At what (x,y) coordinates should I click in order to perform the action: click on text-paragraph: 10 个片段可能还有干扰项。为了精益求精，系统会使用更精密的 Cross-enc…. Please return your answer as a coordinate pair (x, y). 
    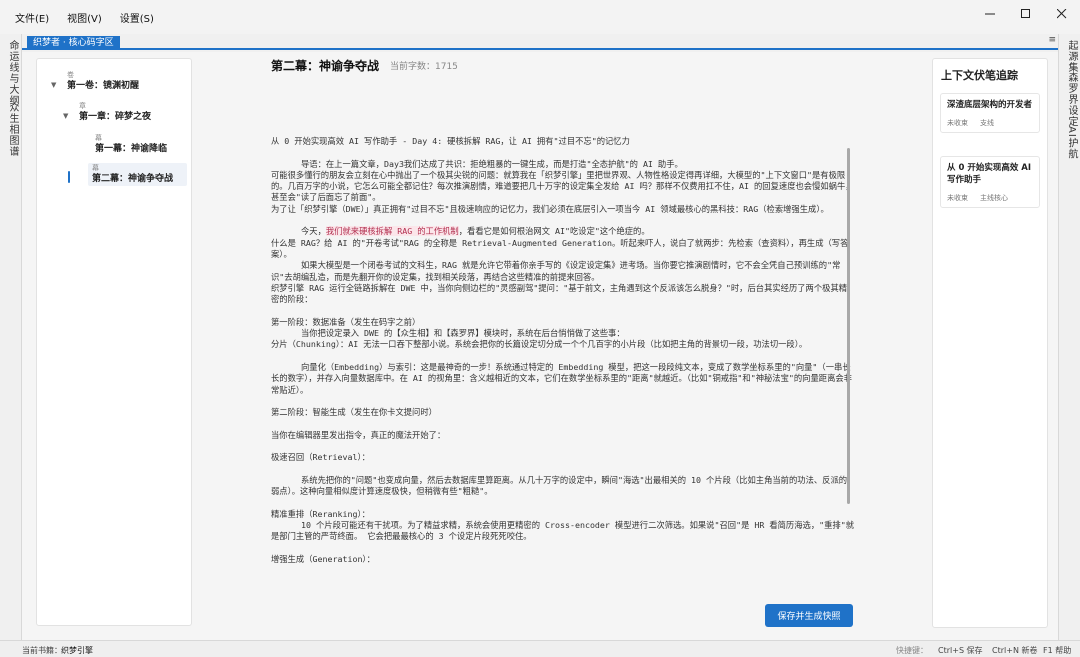
    Looking at the image, I should click on (562, 531).